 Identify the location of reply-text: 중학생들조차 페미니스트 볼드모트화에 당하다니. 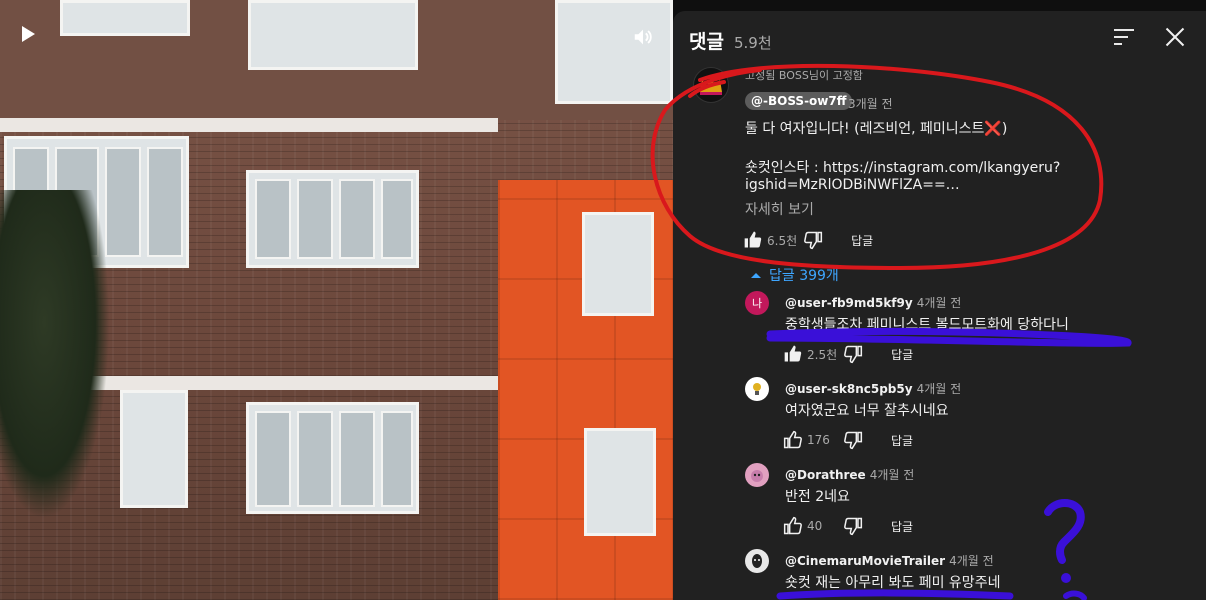
(927, 325).